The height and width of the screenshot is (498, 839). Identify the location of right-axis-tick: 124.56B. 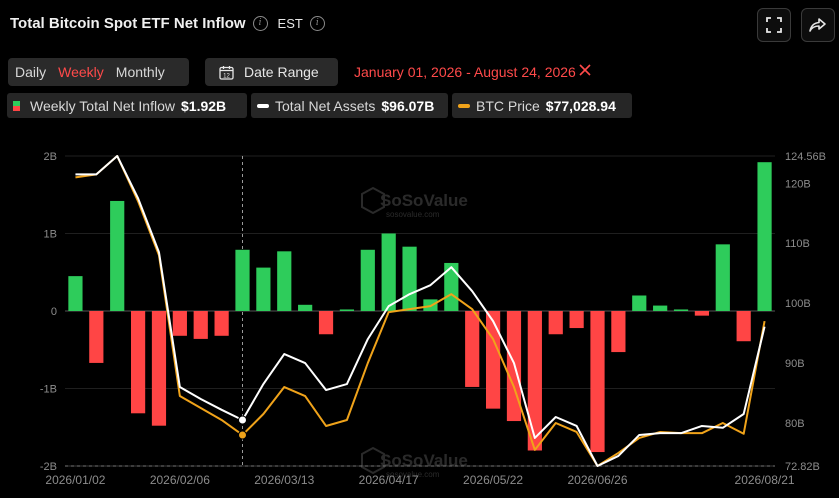
(805, 157).